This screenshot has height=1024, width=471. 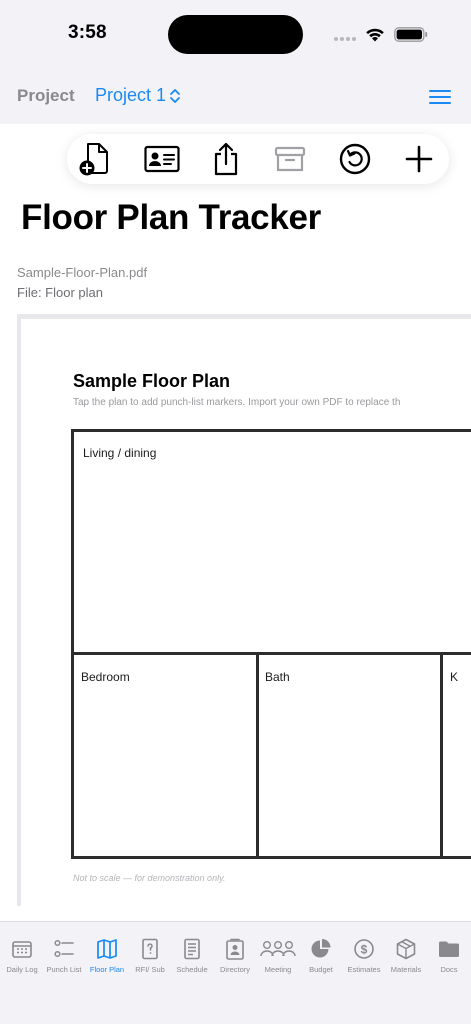 What do you see at coordinates (321, 948) in the screenshot?
I see `budget-icon` at bounding box center [321, 948].